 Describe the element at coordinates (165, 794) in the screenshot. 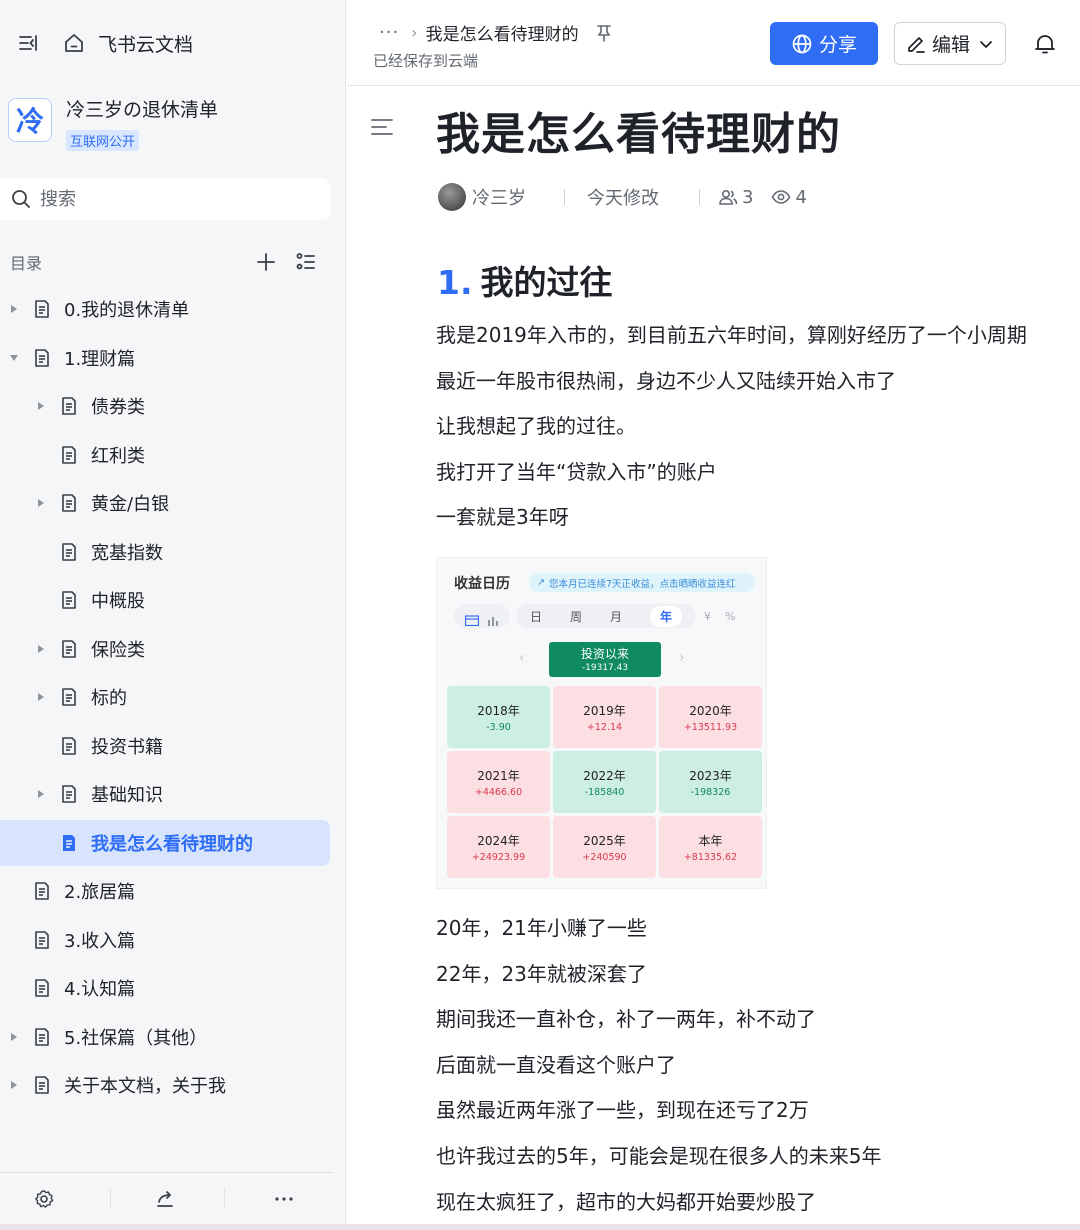

I see `sidebar-tree-item: 基础知识` at that location.